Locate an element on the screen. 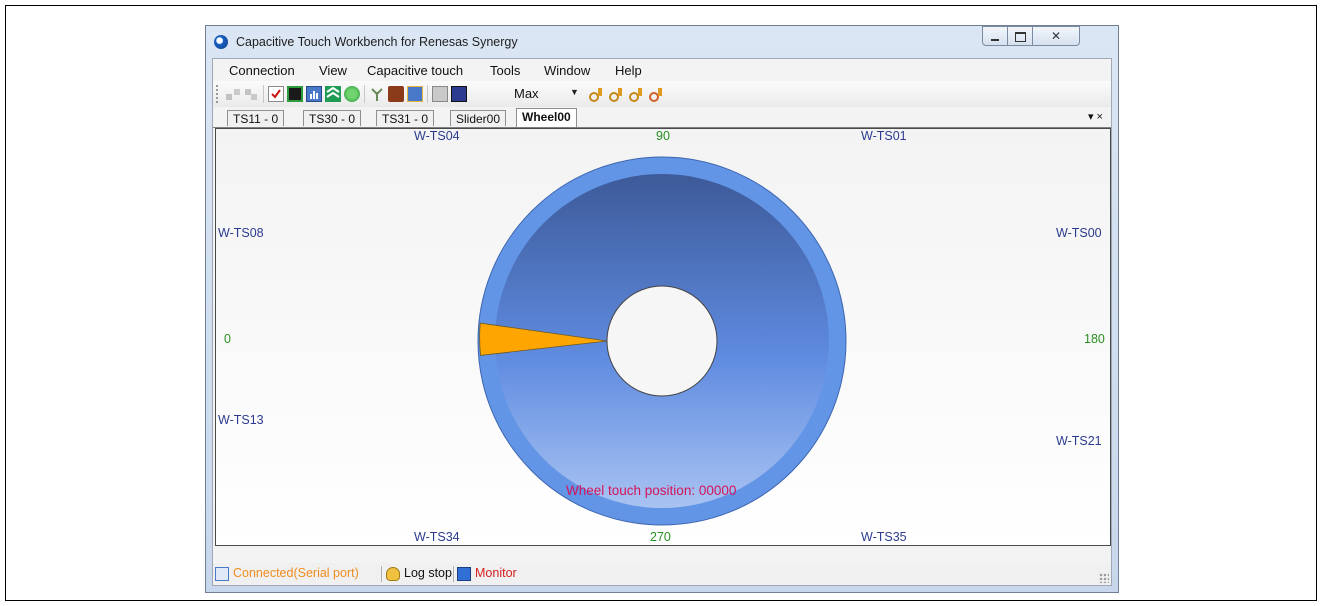  close-button: ✕ is located at coordinates (1056, 36).